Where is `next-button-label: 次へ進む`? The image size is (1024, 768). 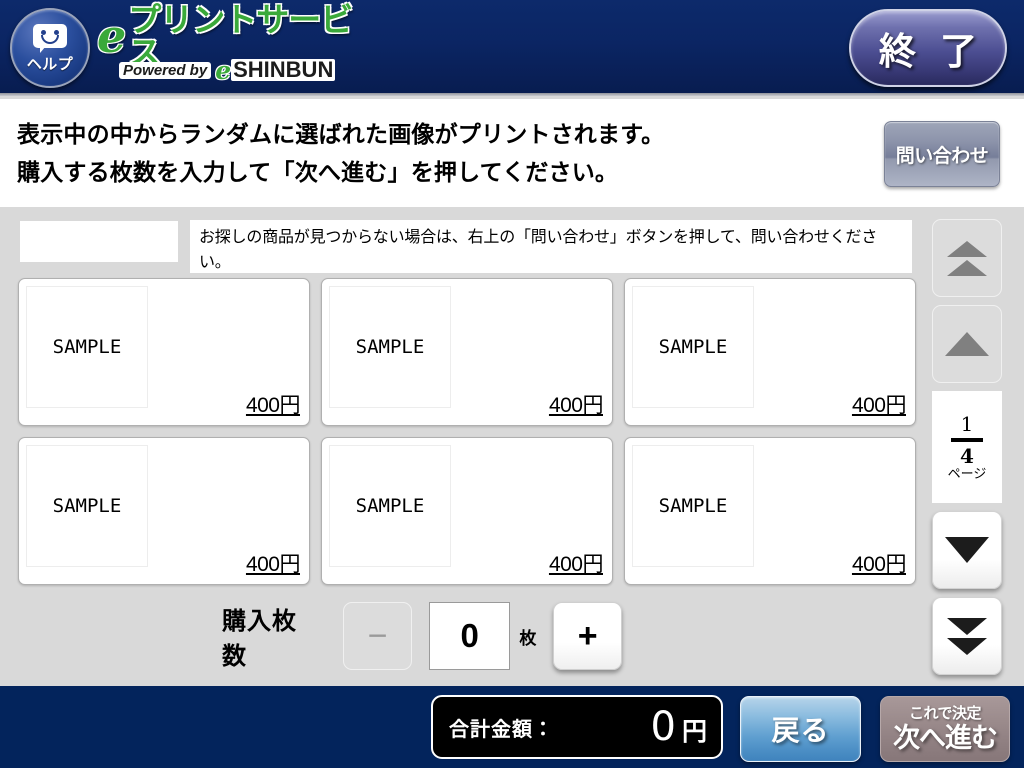 next-button-label: 次へ進む is located at coordinates (945, 738).